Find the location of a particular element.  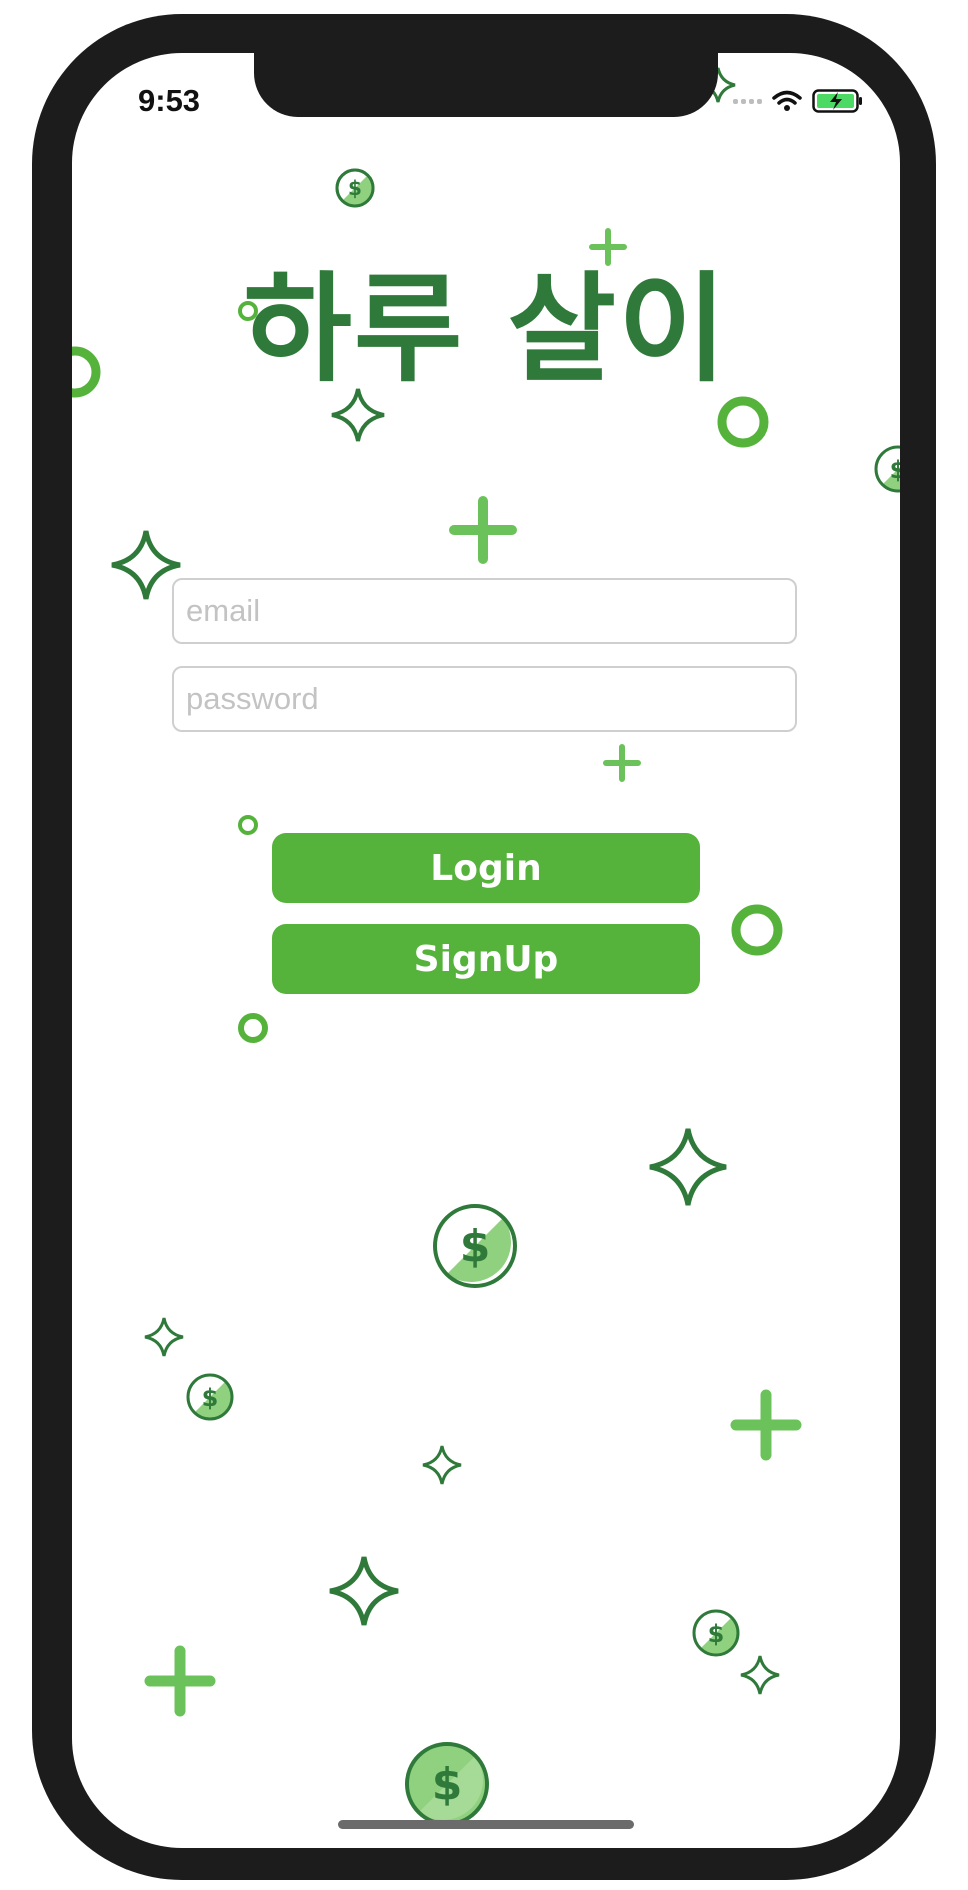

cellular-signal-icon is located at coordinates (747, 101).